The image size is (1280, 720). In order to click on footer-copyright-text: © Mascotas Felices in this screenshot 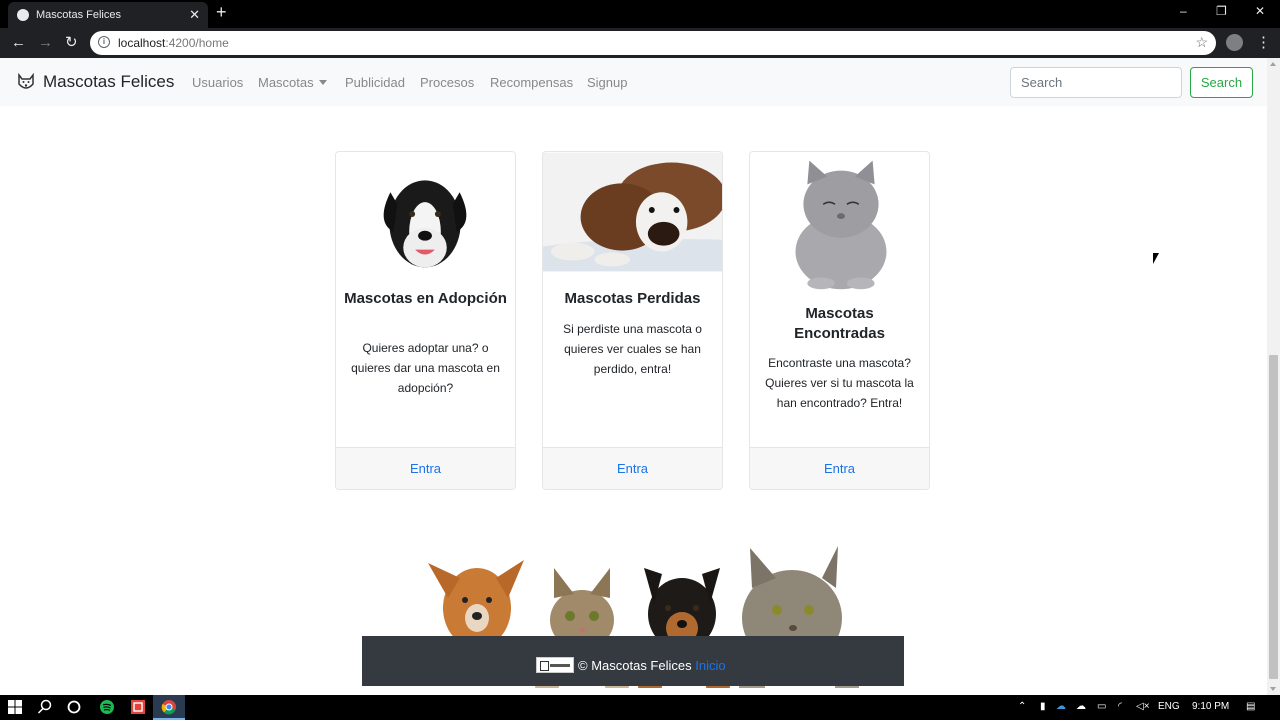, I will do `click(635, 665)`.